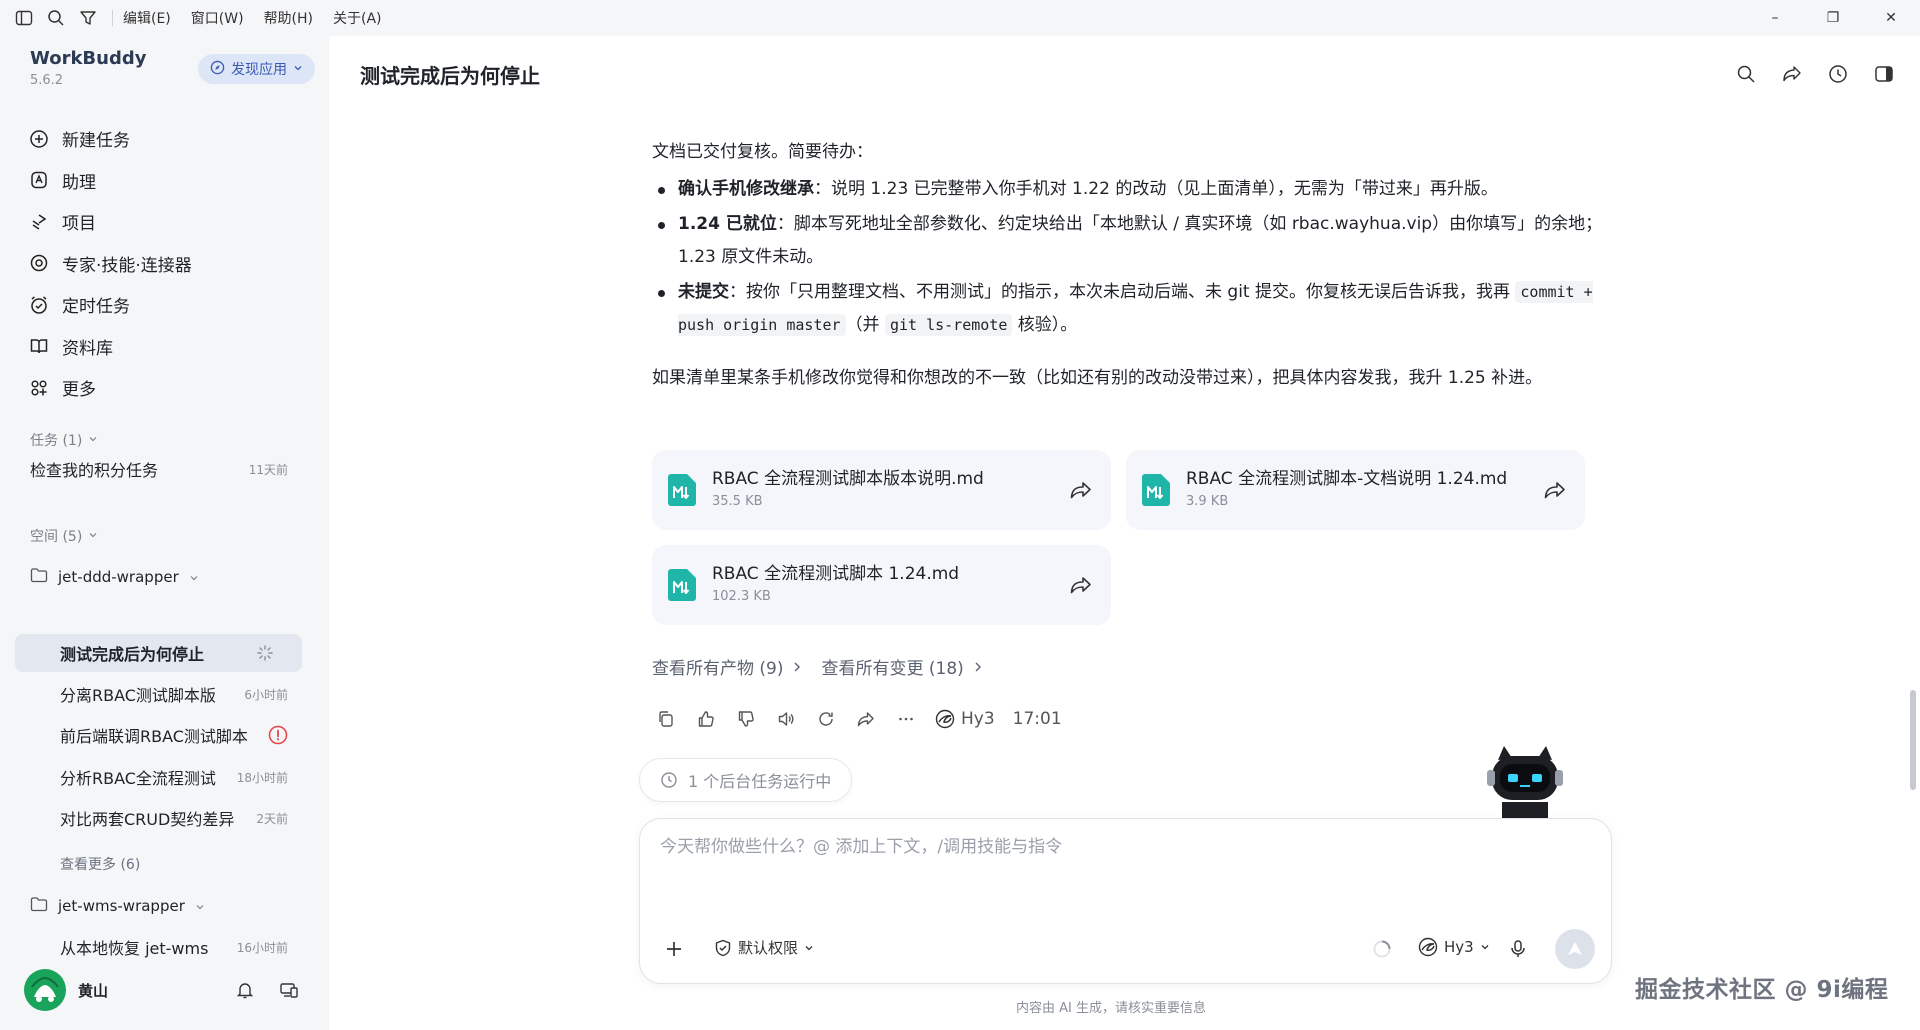 The width and height of the screenshot is (1920, 1030). What do you see at coordinates (669, 780) in the screenshot?
I see `clock-icon` at bounding box center [669, 780].